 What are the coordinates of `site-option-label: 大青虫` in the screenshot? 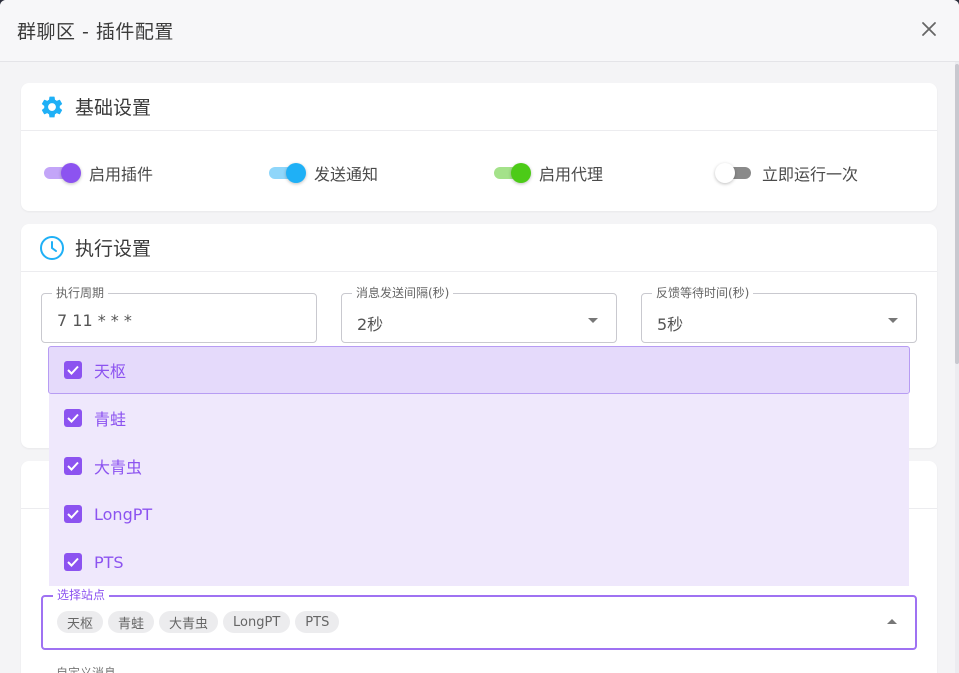 It's located at (118, 467).